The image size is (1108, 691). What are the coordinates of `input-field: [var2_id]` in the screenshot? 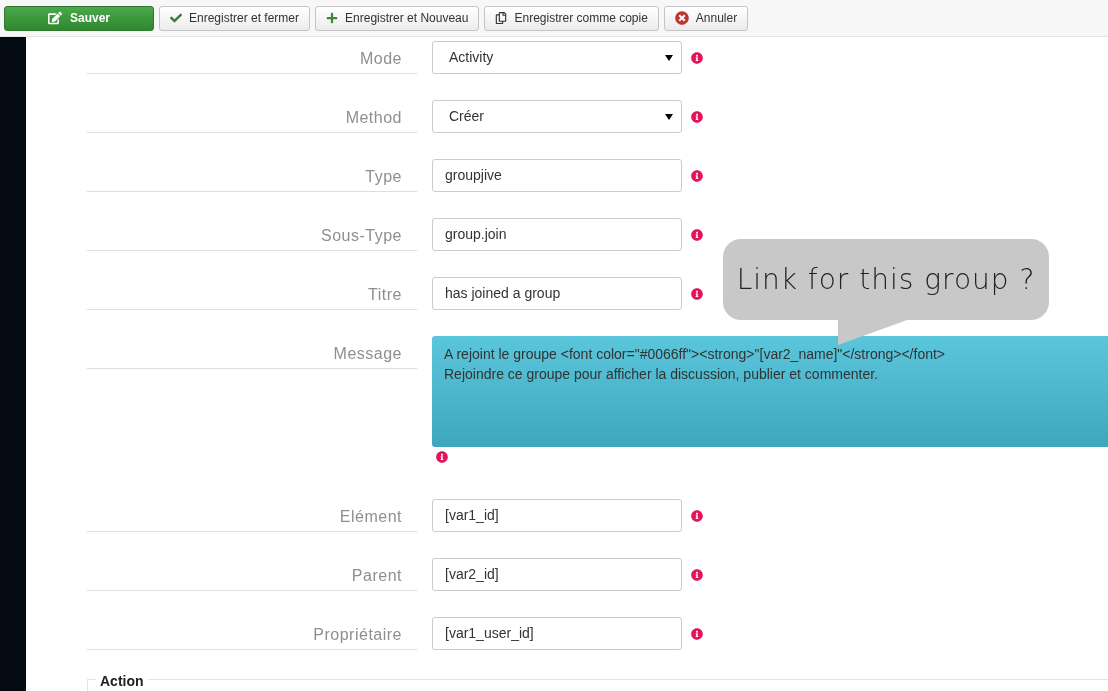 It's located at (557, 574).